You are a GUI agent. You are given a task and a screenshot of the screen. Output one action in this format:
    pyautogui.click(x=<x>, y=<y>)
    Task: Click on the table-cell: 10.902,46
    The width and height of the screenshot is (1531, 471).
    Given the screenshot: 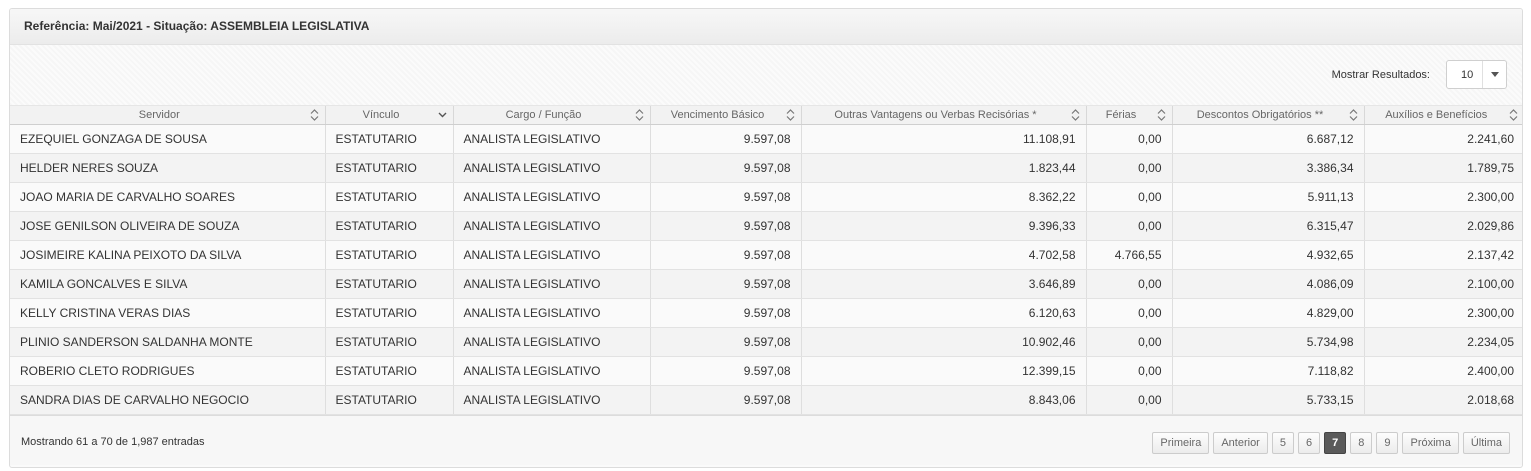 What is the action you would take?
    pyautogui.click(x=944, y=342)
    